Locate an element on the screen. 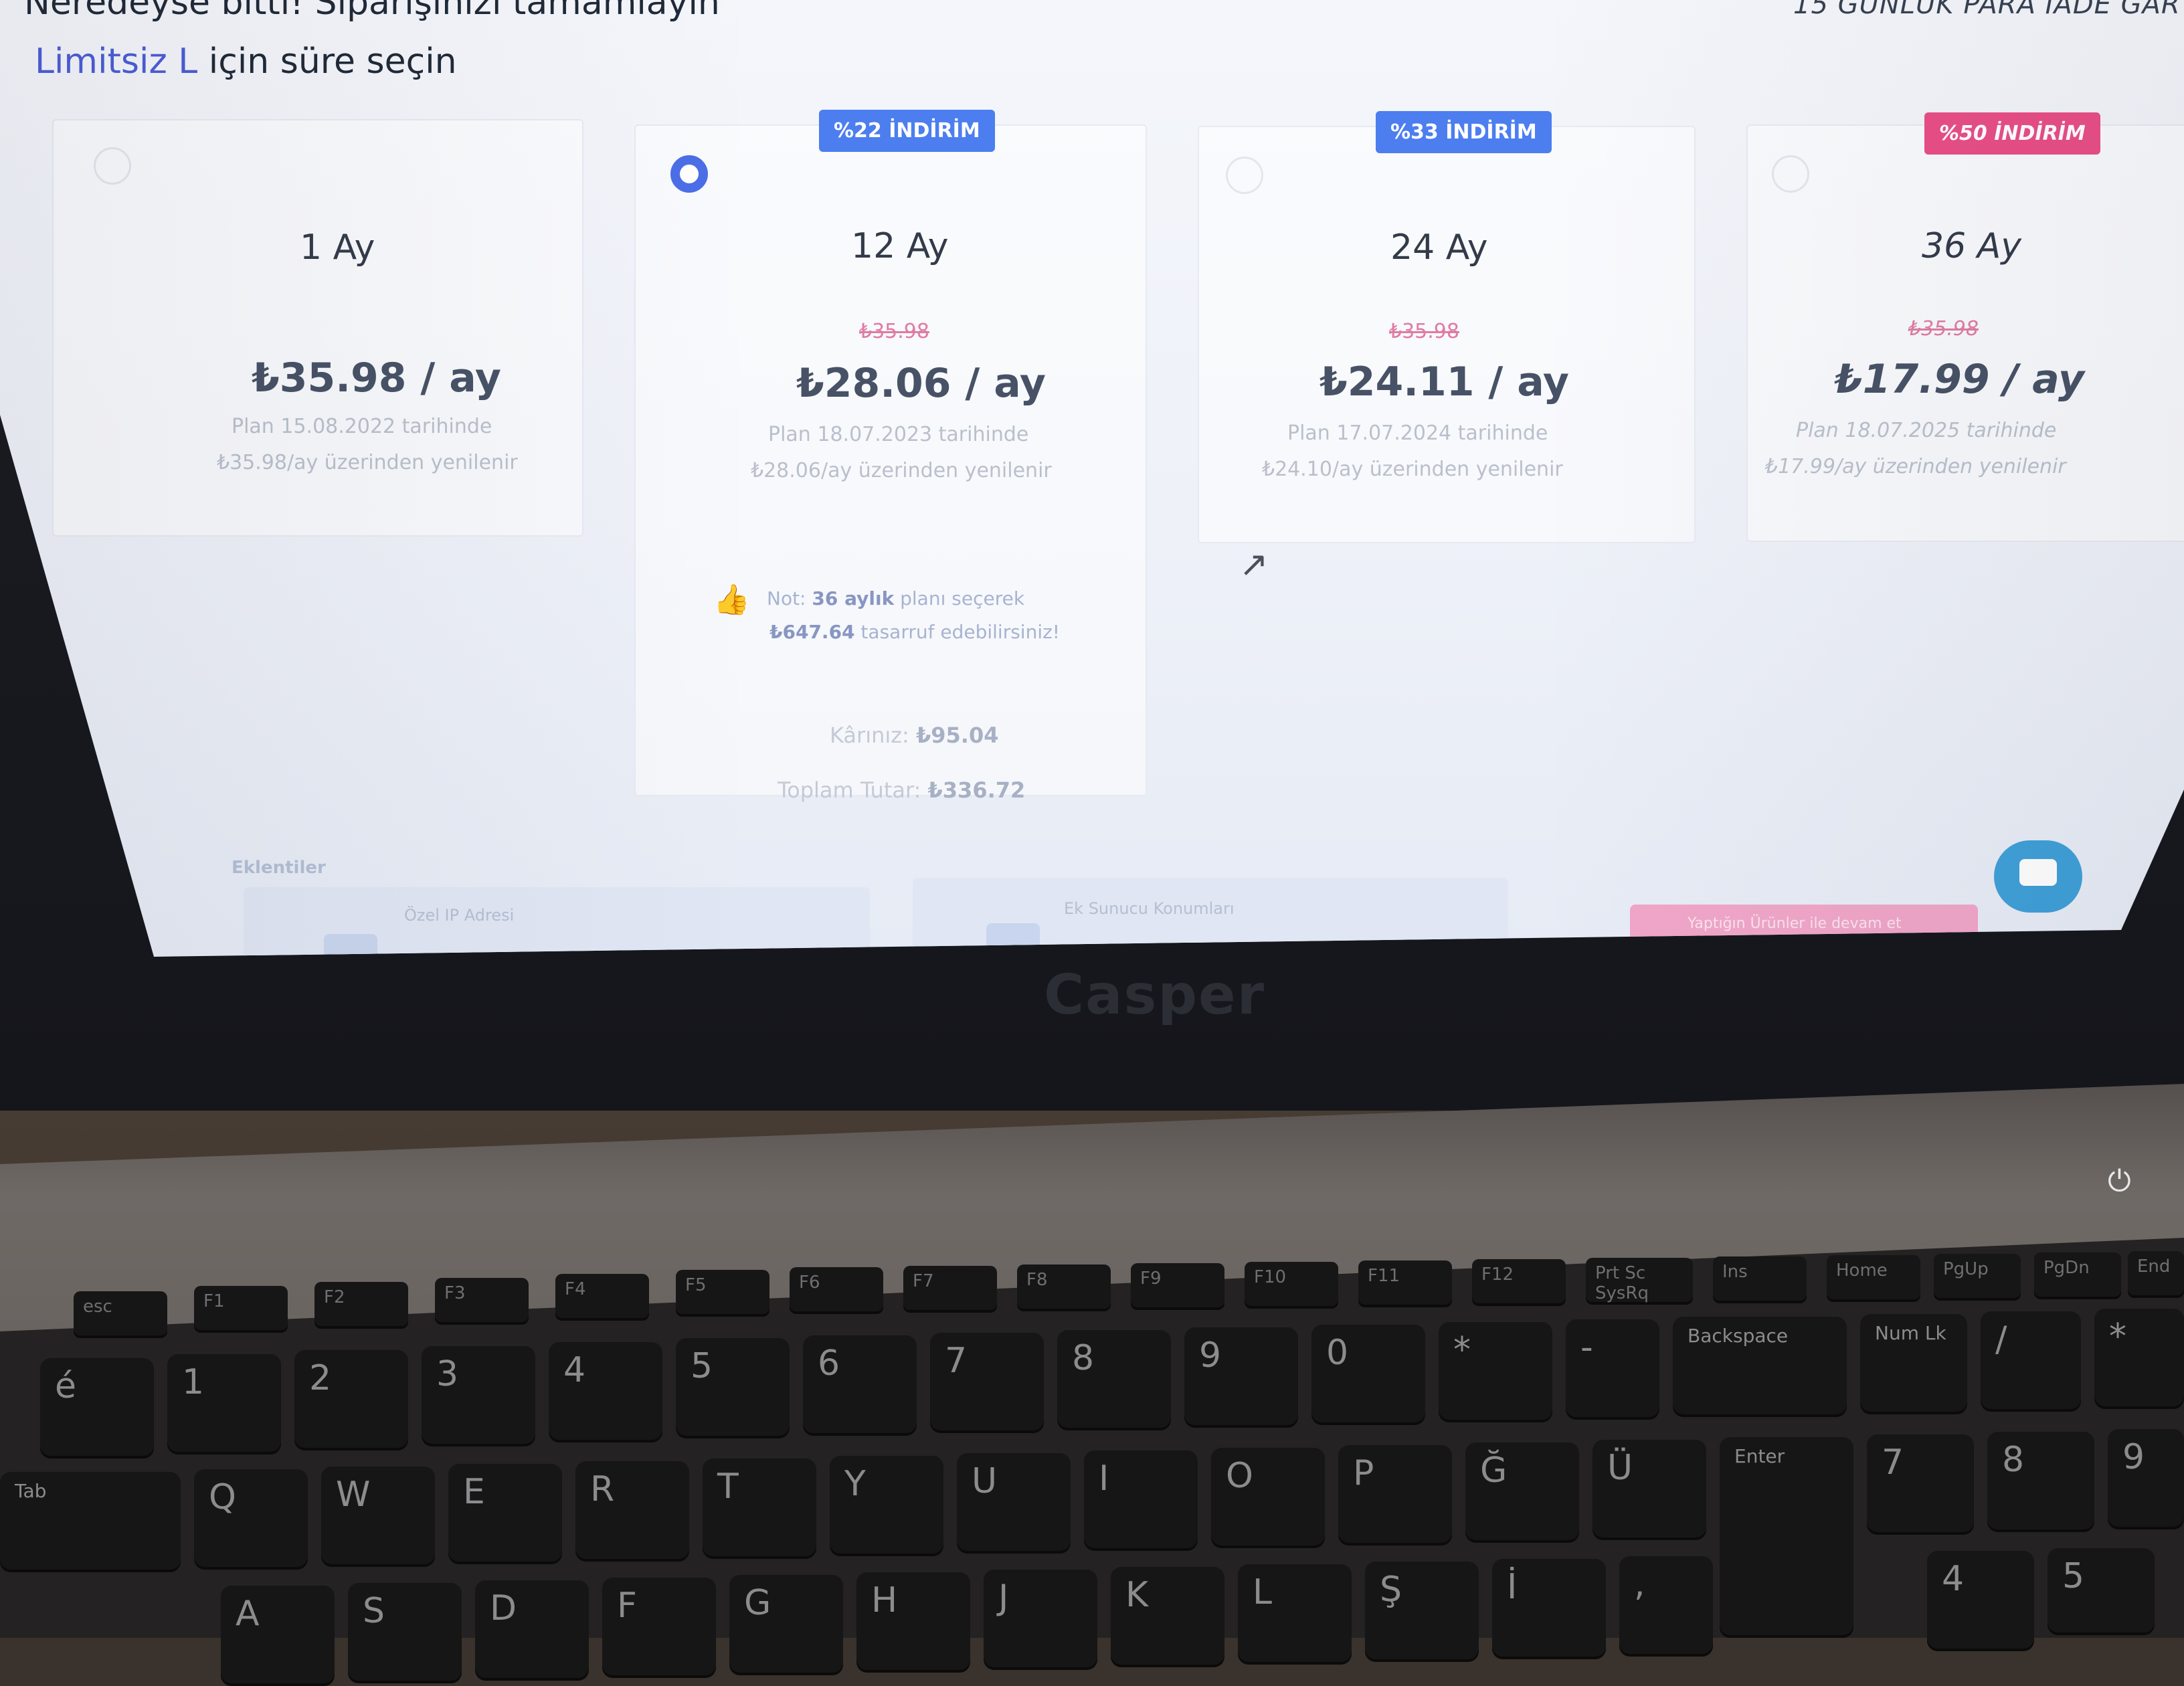 This screenshot has height=1686, width=2184. key-comma: , is located at coordinates (1666, 1606).